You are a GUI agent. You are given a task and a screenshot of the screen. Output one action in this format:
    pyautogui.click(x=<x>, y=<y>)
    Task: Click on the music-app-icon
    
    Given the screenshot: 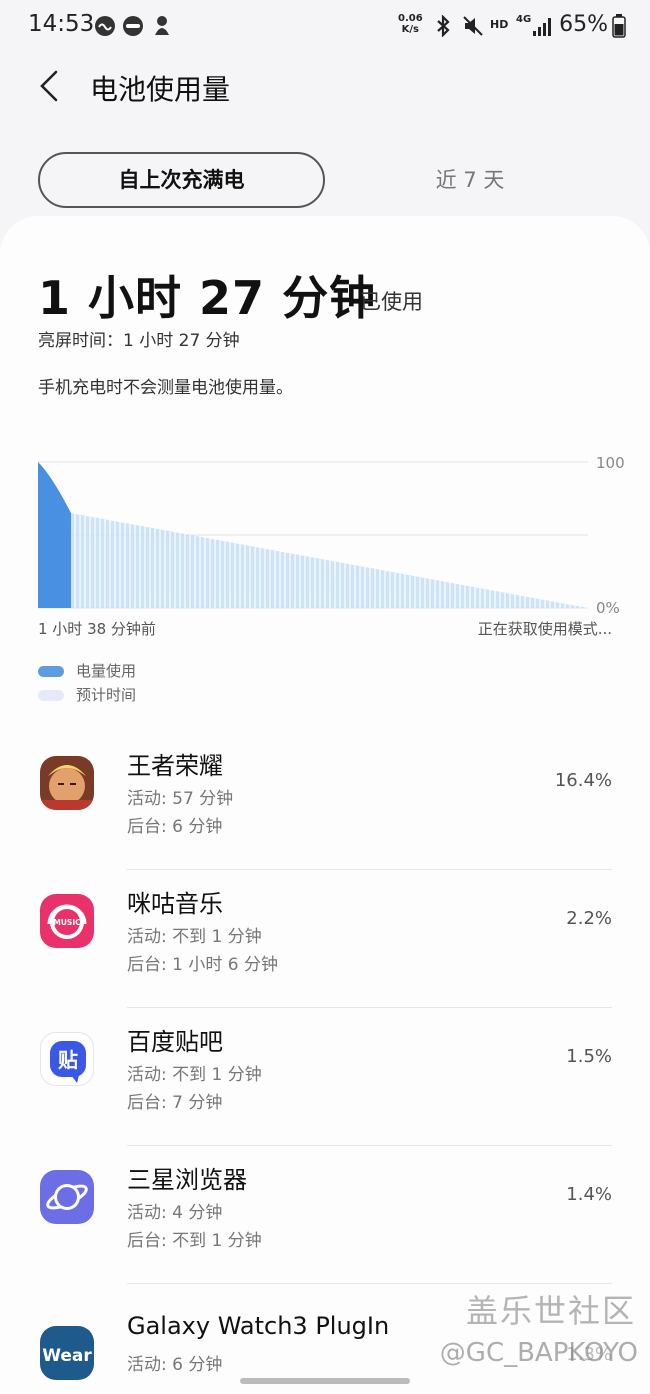 What is the action you would take?
    pyautogui.click(x=133, y=28)
    